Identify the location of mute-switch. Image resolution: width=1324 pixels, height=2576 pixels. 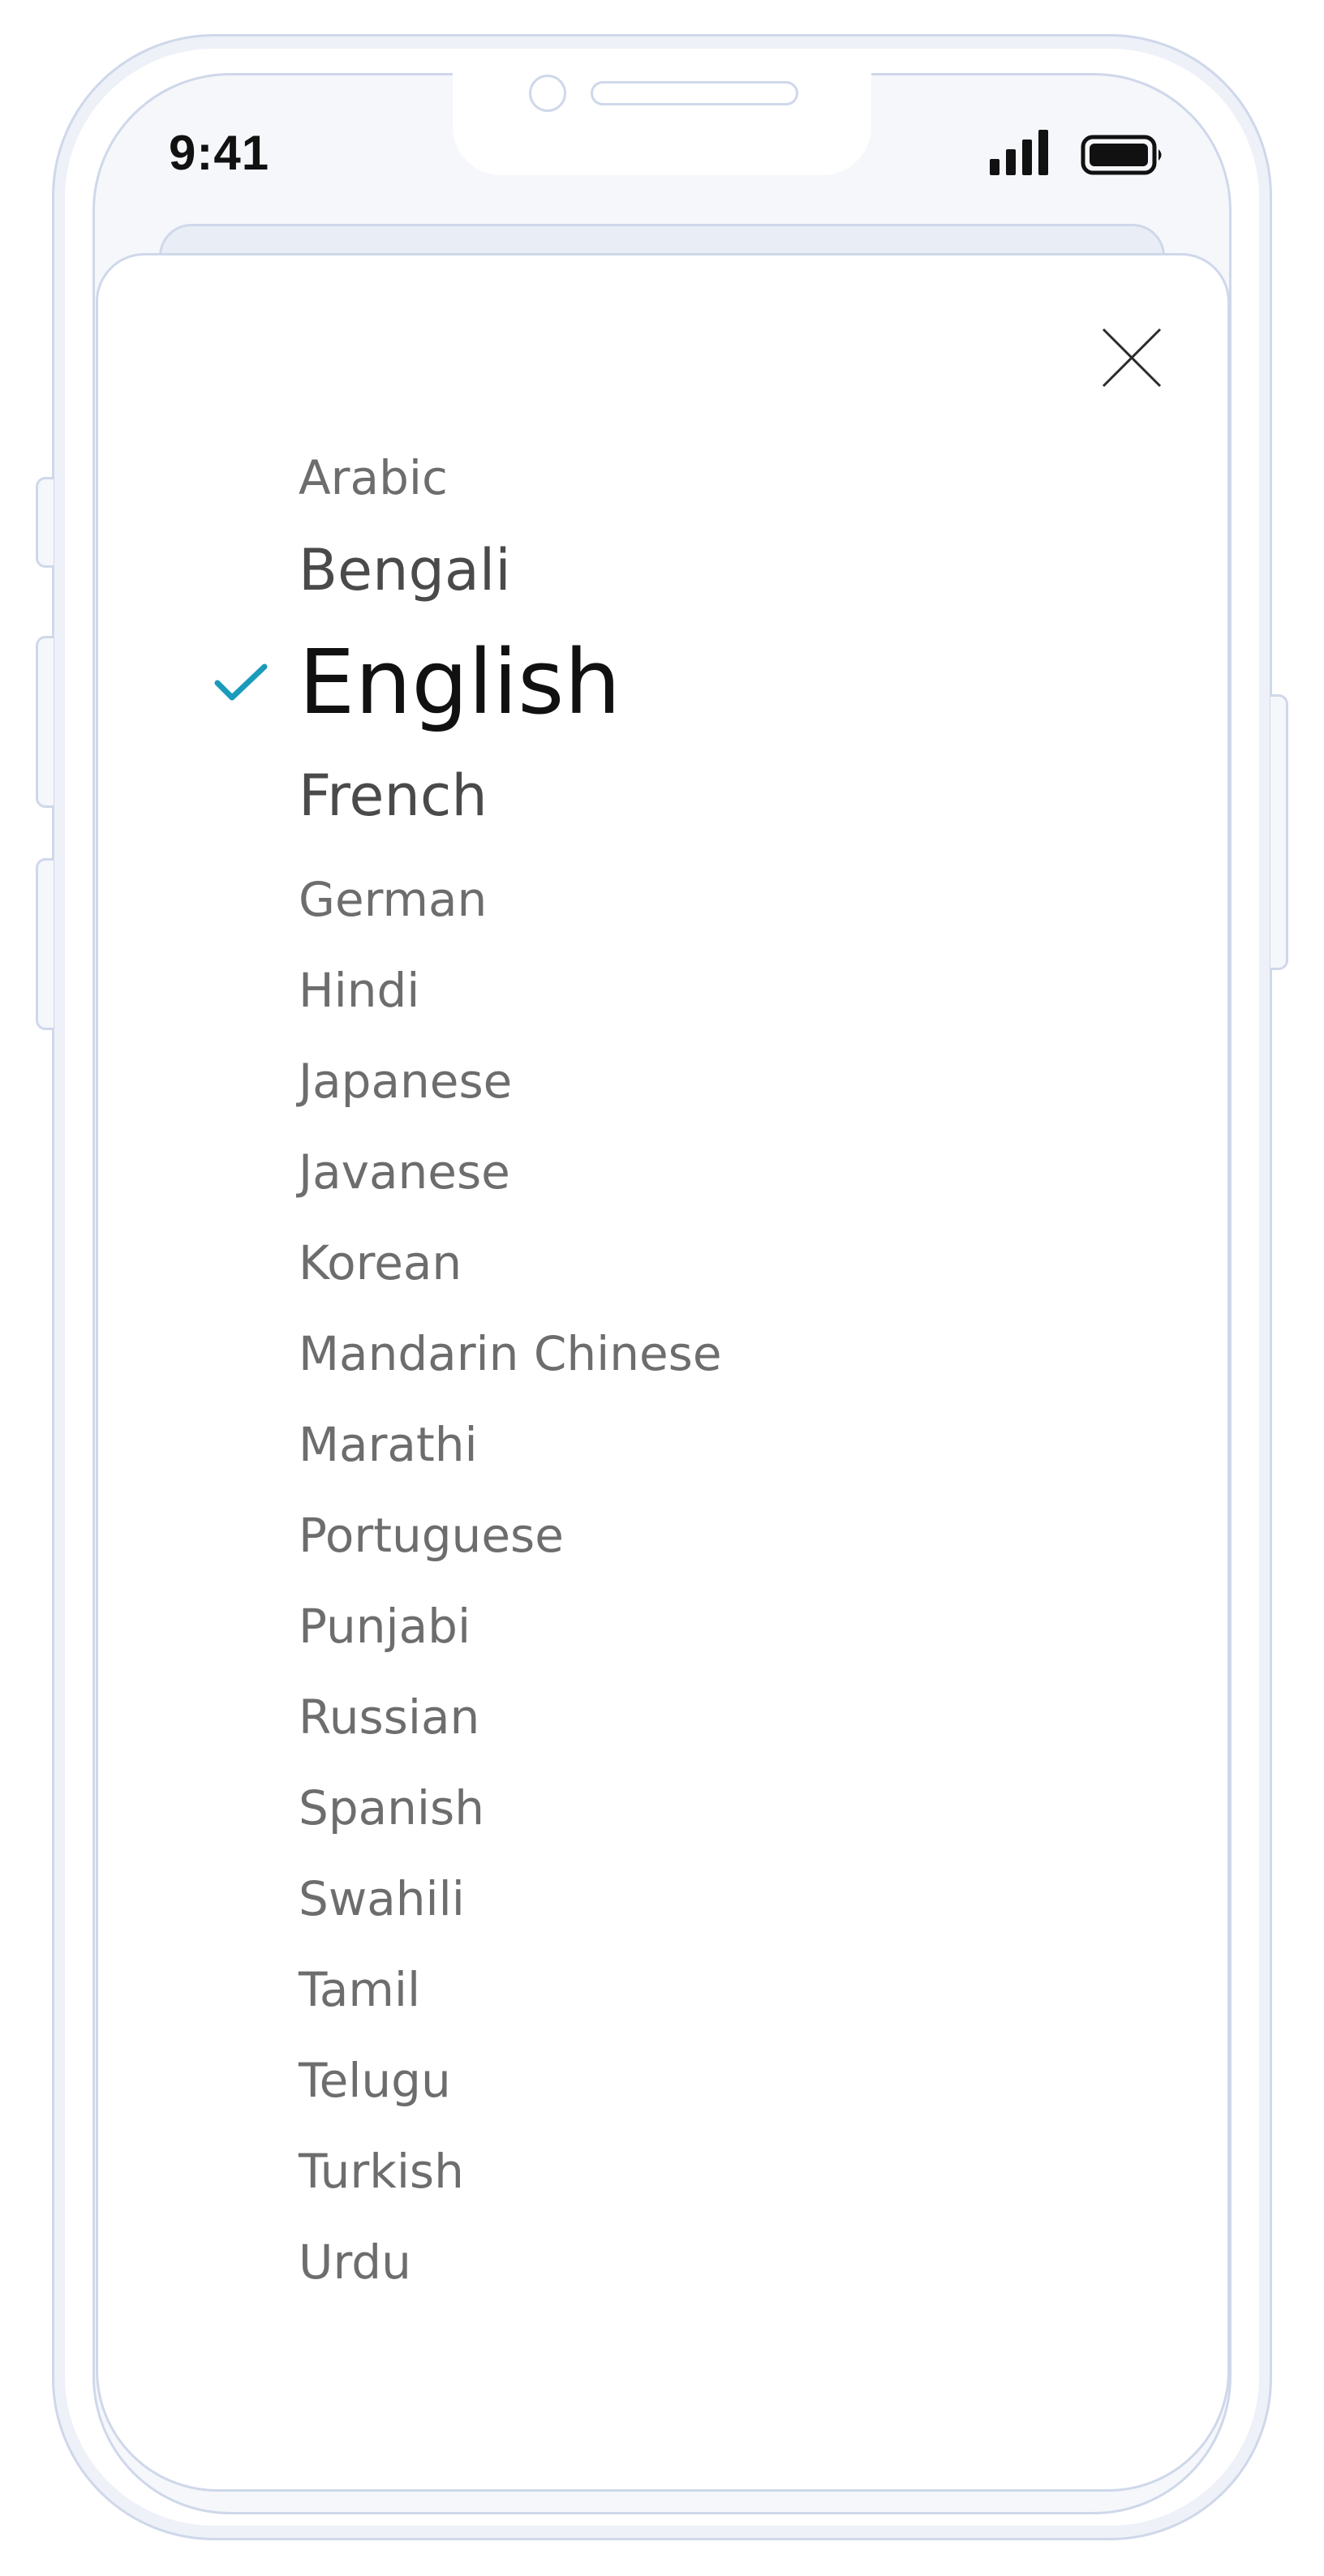
(45, 522).